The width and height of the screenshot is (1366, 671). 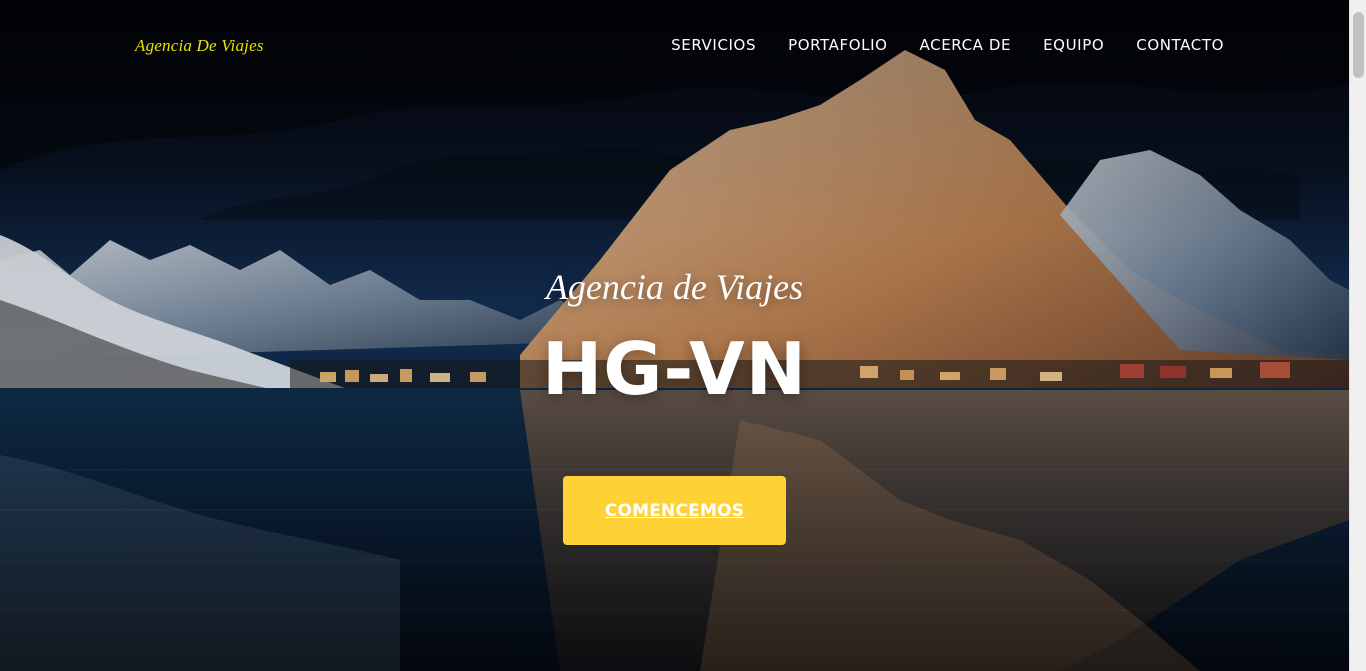 What do you see at coordinates (1357, 335) in the screenshot?
I see `page-scrollbar` at bounding box center [1357, 335].